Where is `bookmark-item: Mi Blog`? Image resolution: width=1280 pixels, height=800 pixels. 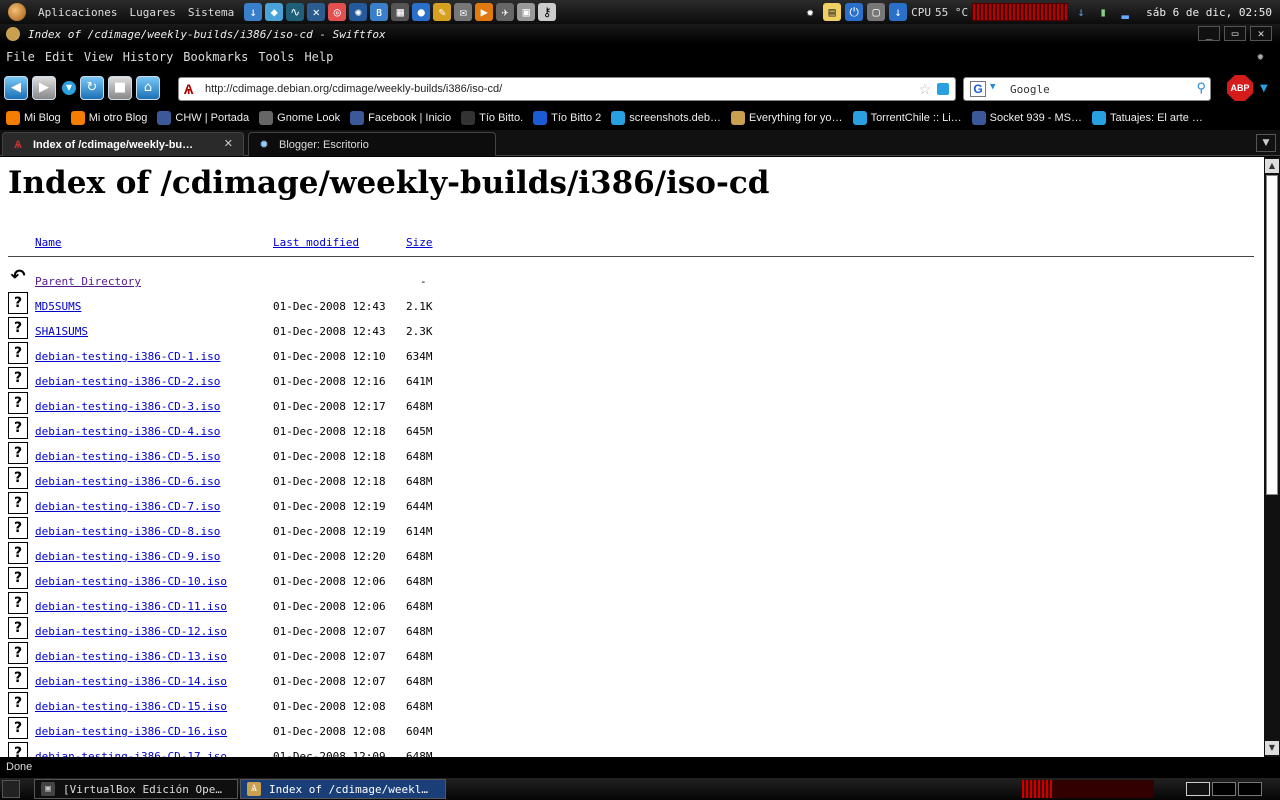 bookmark-item: Mi Blog is located at coordinates (33, 118).